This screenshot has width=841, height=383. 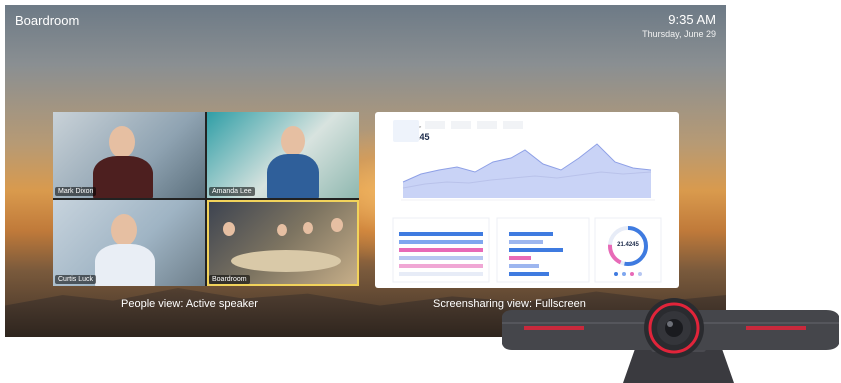 I want to click on participant-name: Amanda Lee, so click(x=232, y=191).